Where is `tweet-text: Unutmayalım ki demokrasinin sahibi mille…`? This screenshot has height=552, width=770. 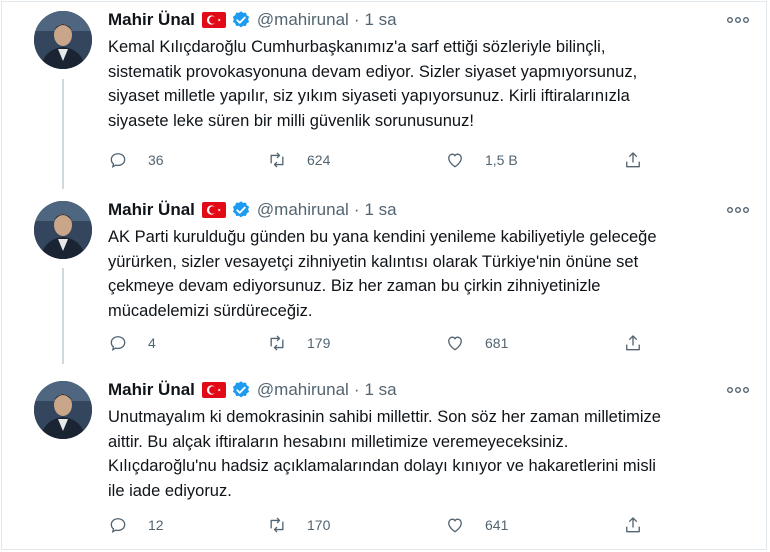 tweet-text: Unutmayalım ki demokrasinin sahibi mille… is located at coordinates (413, 454).